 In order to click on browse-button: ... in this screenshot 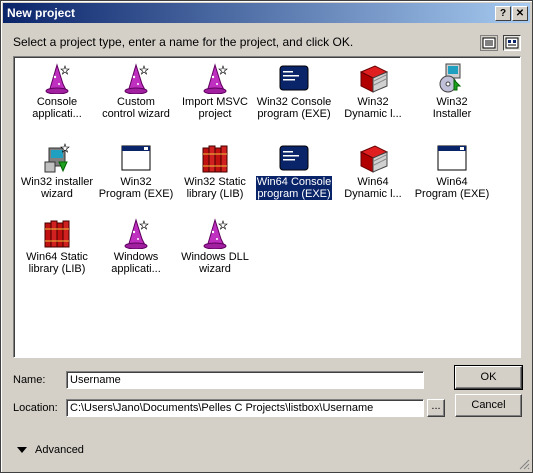, I will do `click(436, 408)`.